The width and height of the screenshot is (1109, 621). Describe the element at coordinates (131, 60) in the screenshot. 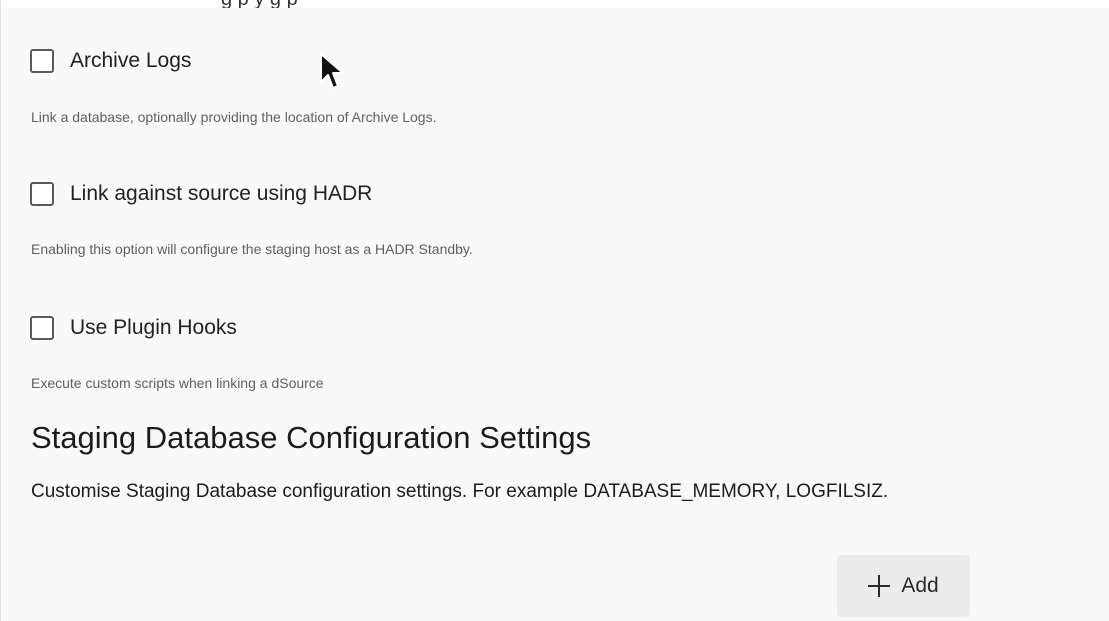

I see `archive-logs-label: Archive Logs` at that location.